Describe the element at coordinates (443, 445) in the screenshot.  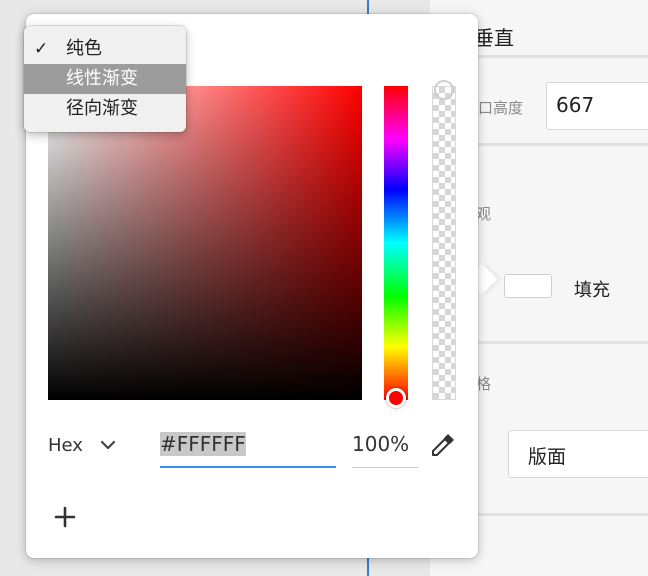
I see `eyedropper-icon` at that location.